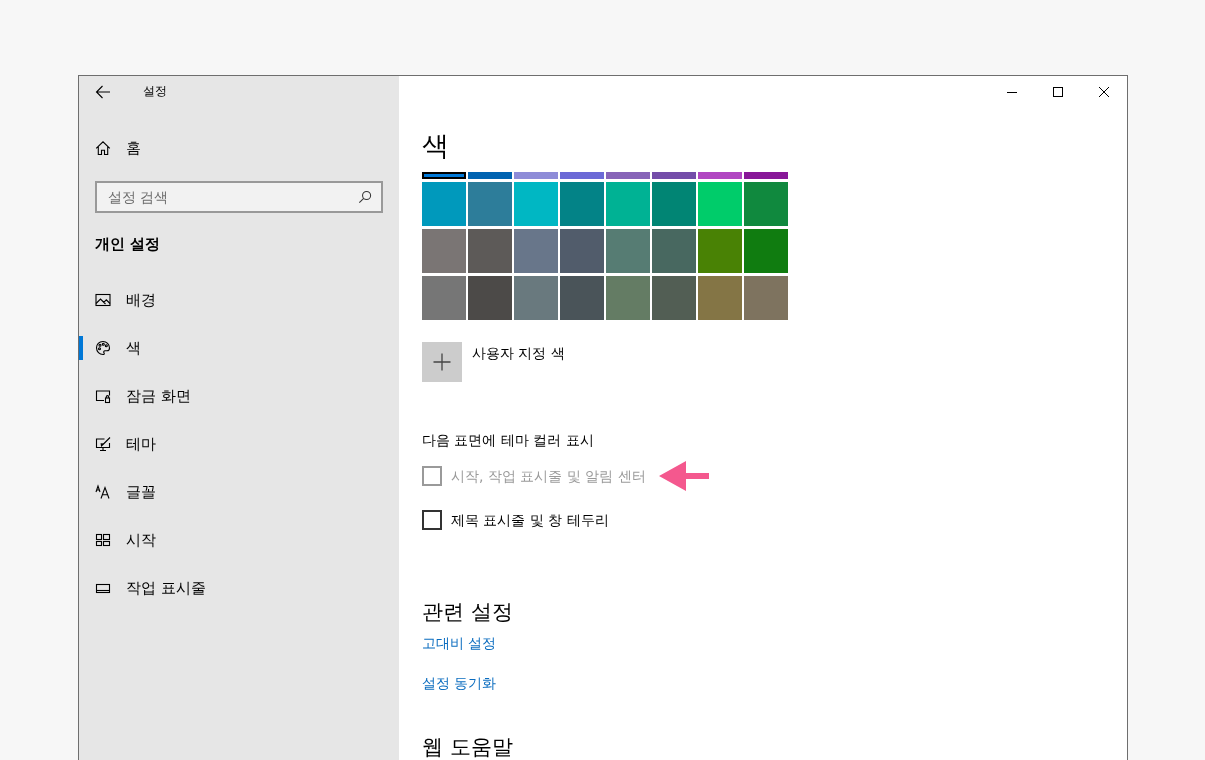 Image resolution: width=1205 pixels, height=760 pixels. I want to click on plus-icon, so click(442, 362).